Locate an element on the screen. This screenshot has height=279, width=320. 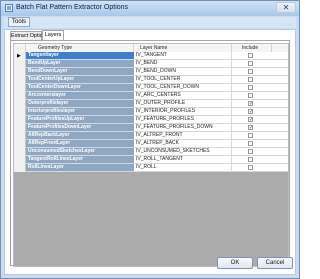
menu-tools: Tools is located at coordinates (19, 22).